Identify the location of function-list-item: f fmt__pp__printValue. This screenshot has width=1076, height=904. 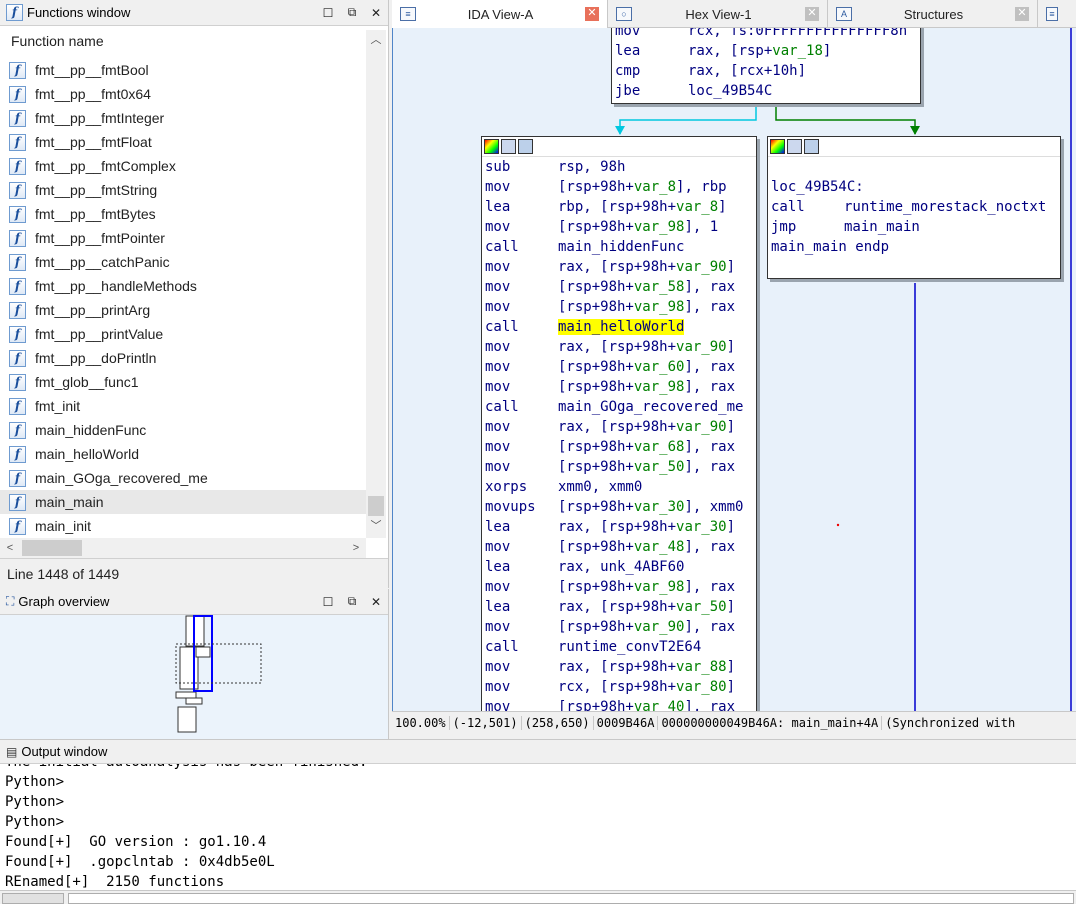
(183, 334).